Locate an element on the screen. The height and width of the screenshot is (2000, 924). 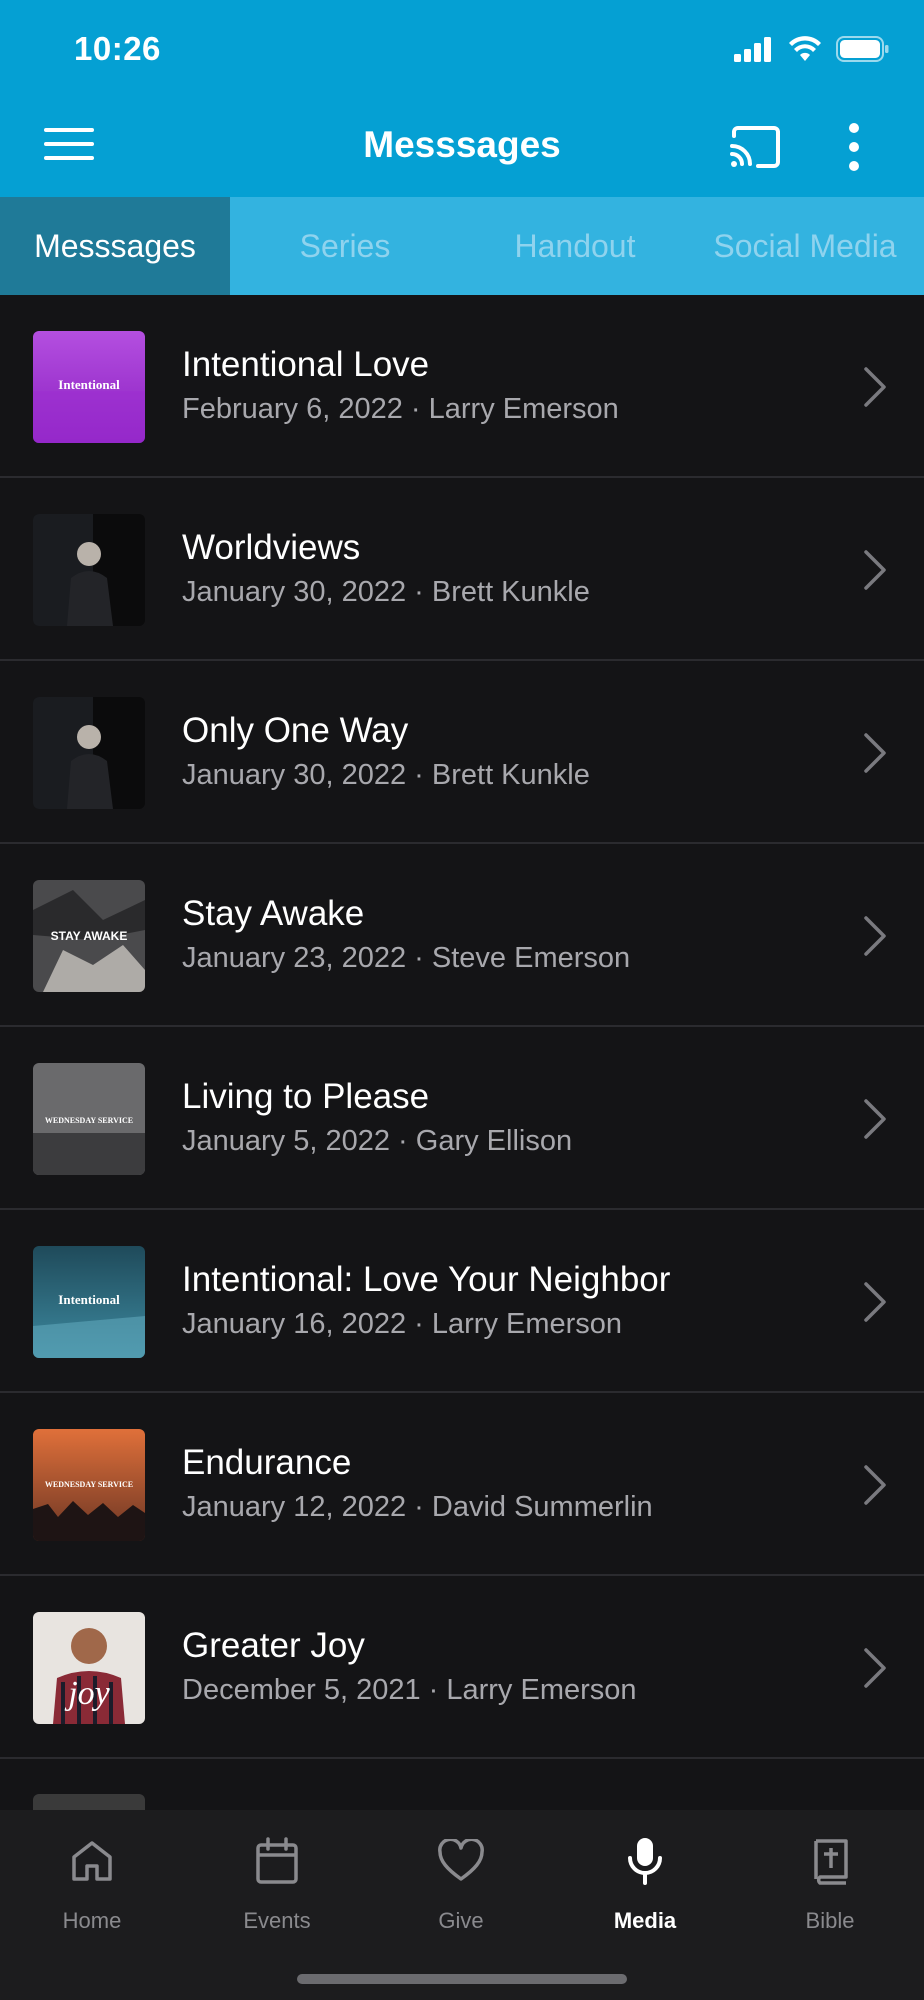
tab-social-media: Social Media is located at coordinates (805, 246).